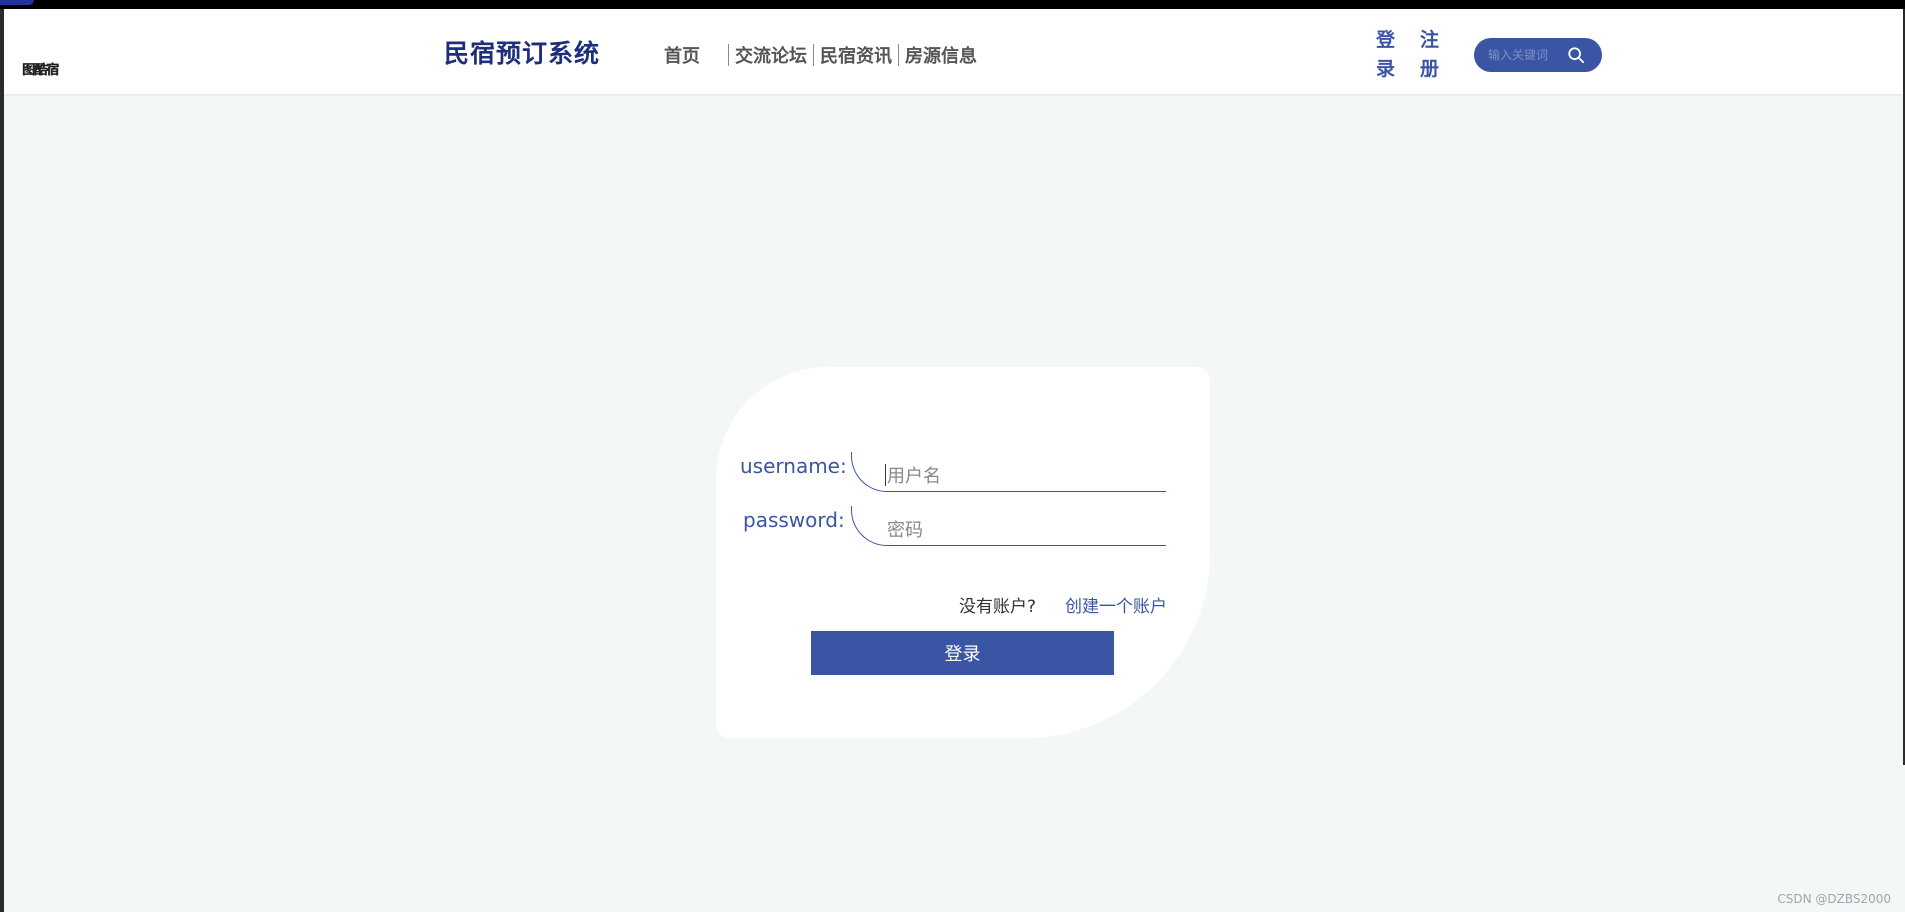  What do you see at coordinates (856, 55) in the screenshot?
I see `nav-item-news: 民宿资讯` at bounding box center [856, 55].